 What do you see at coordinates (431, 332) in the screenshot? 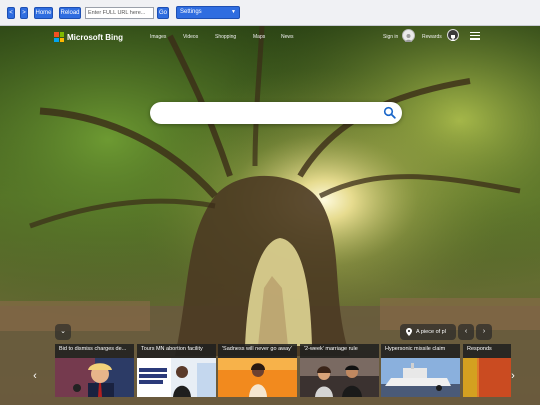
I see `image-info-label: A piece of pl` at bounding box center [431, 332].